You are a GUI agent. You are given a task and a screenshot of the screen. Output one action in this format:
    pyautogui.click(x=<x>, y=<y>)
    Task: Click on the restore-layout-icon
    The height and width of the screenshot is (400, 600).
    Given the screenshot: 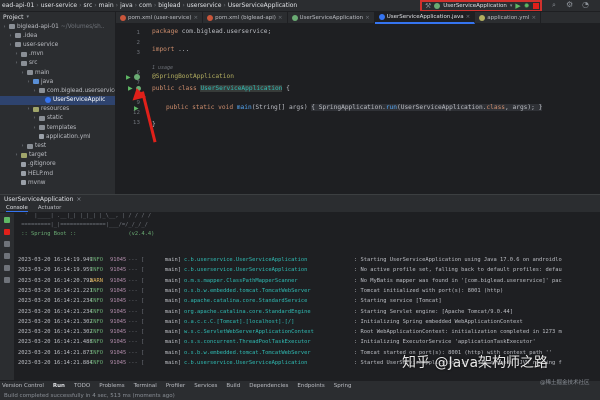 What is the action you would take?
    pyautogui.click(x=7, y=244)
    